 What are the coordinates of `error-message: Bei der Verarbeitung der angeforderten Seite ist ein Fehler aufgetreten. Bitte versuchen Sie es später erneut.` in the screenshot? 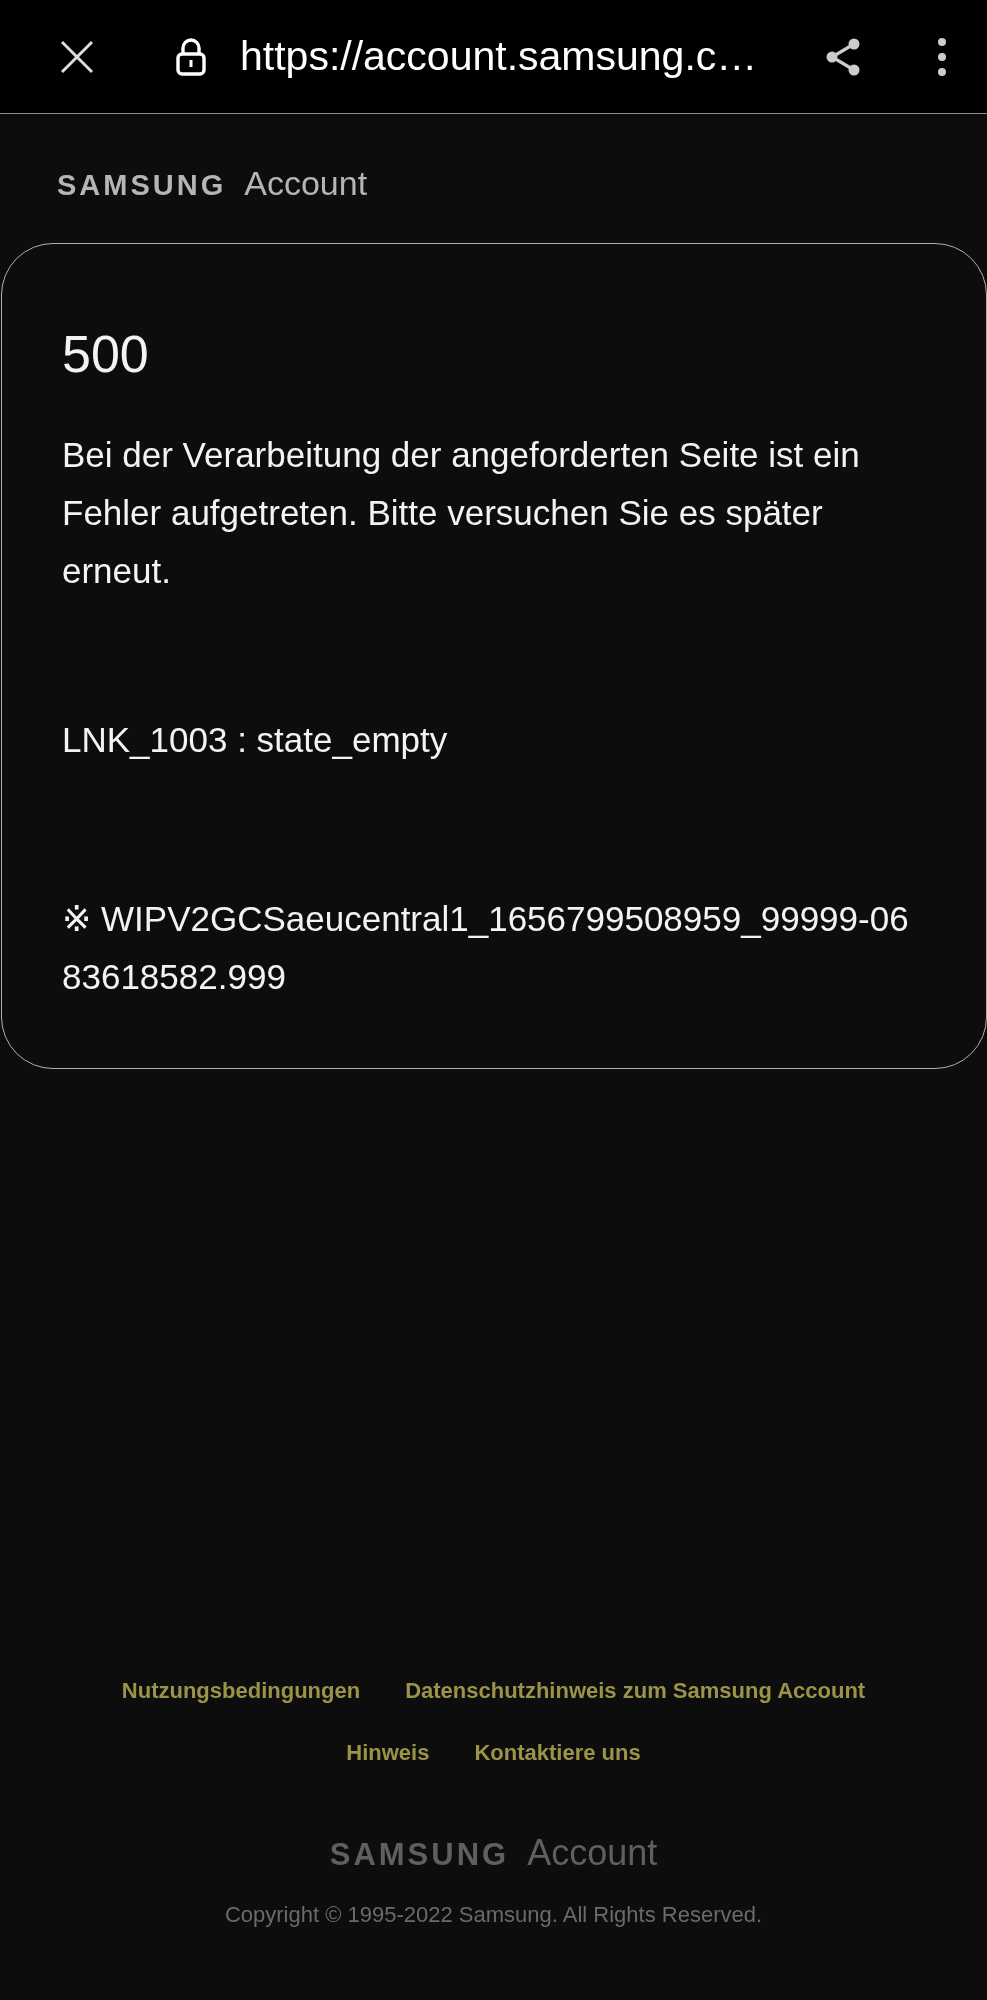 It's located at (461, 513).